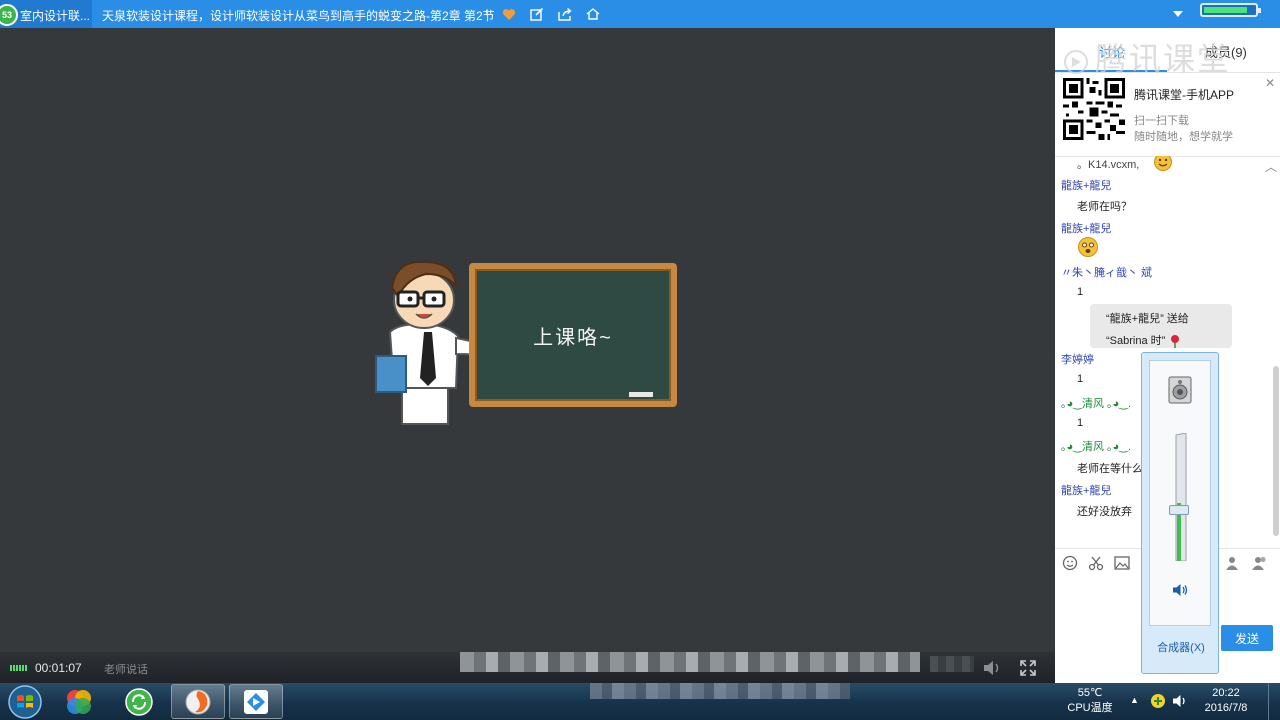  Describe the element at coordinates (1161, 121) in the screenshot. I see `app-scan-hint: 扫一扫下载` at that location.